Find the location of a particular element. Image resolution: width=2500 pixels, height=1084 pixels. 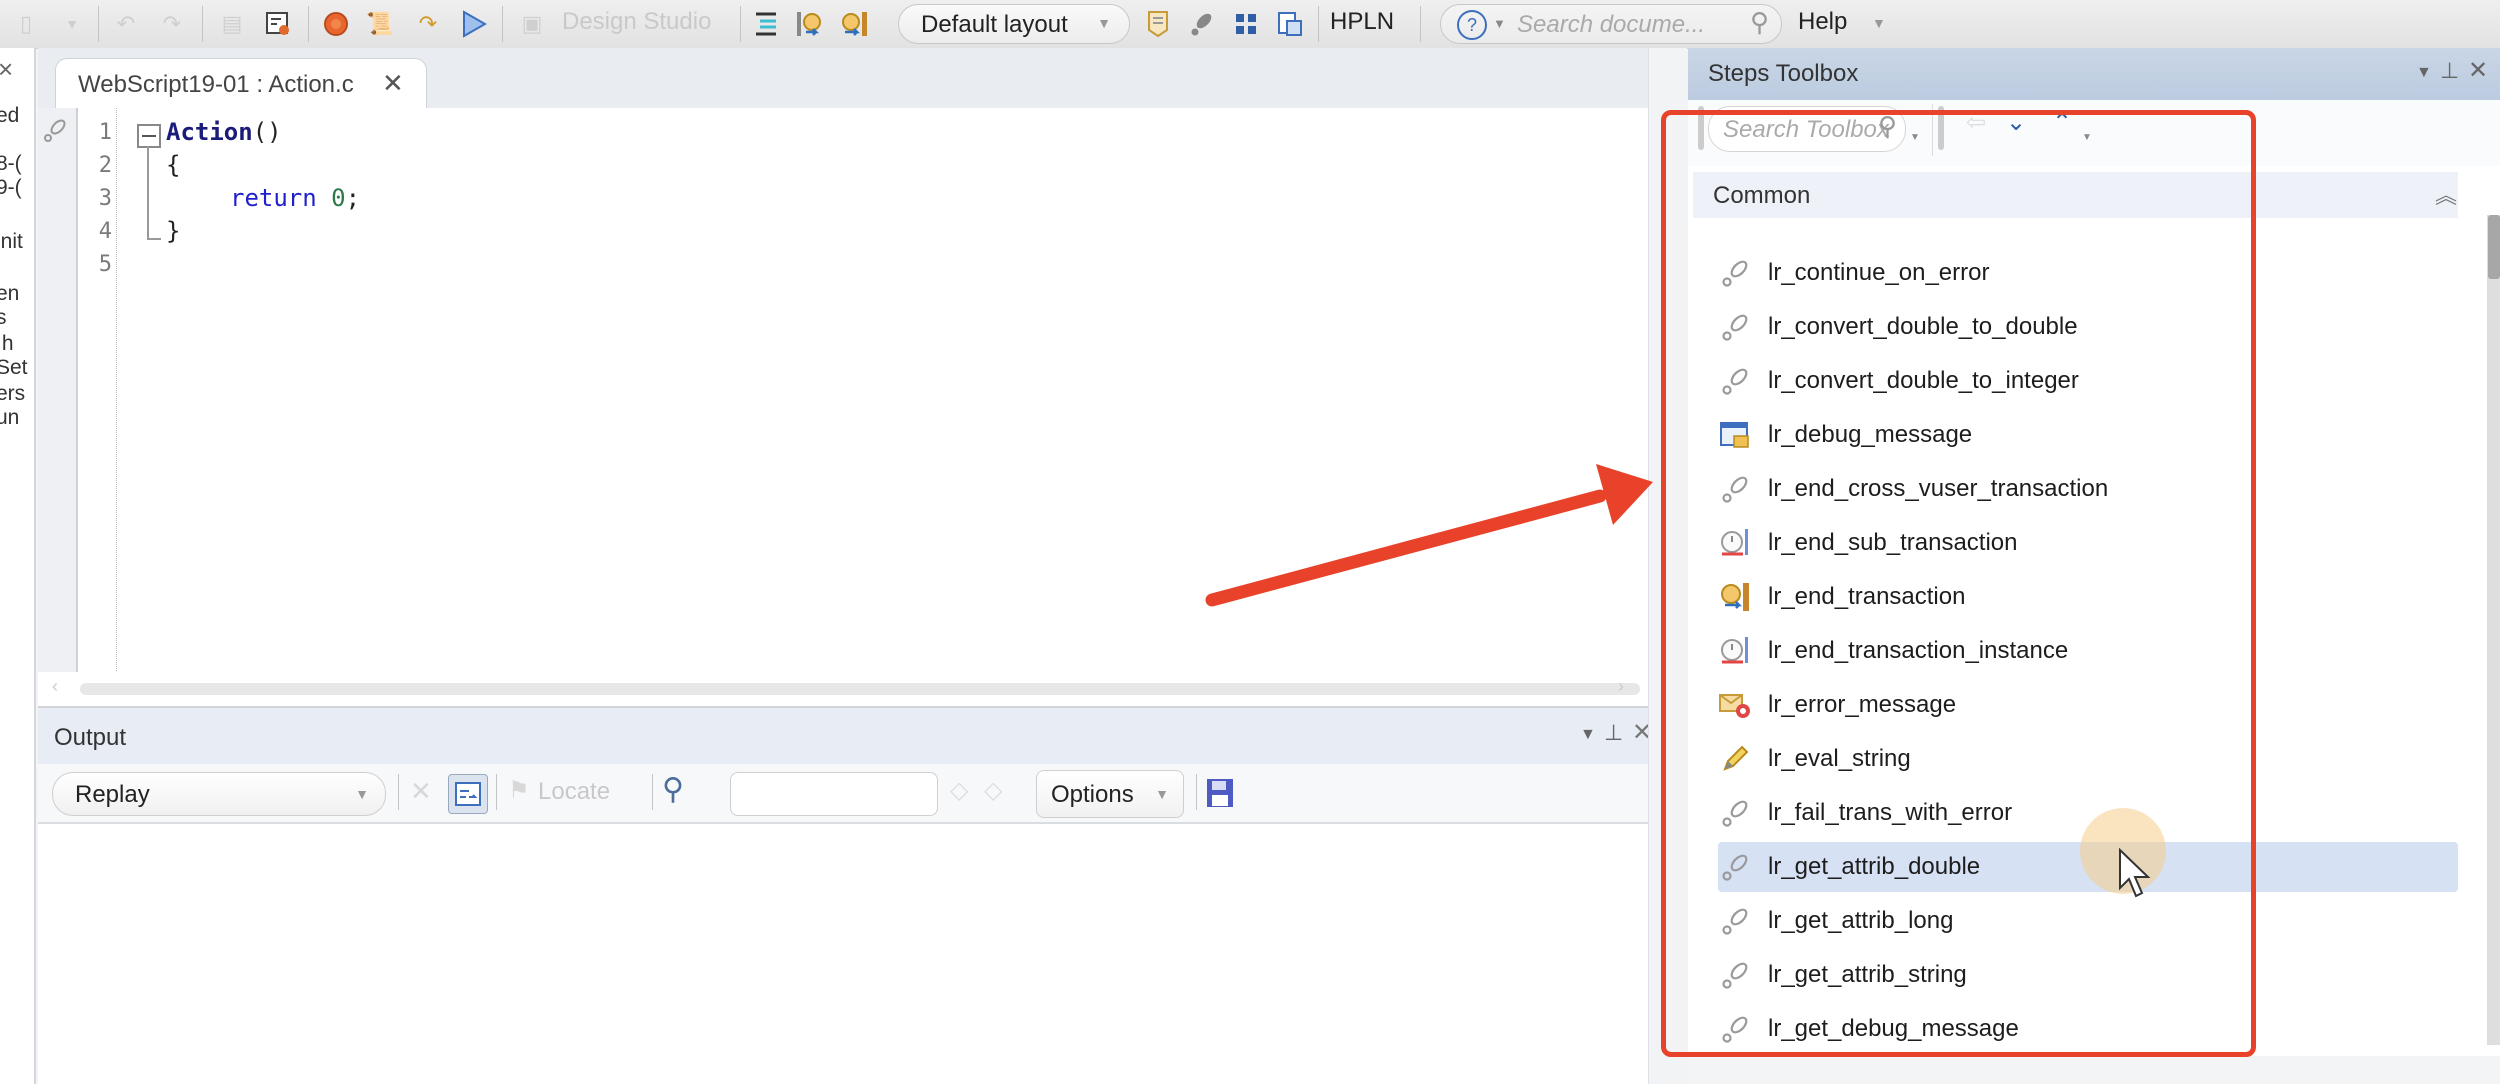

back-icon: ⇦ is located at coordinates (1976, 122).